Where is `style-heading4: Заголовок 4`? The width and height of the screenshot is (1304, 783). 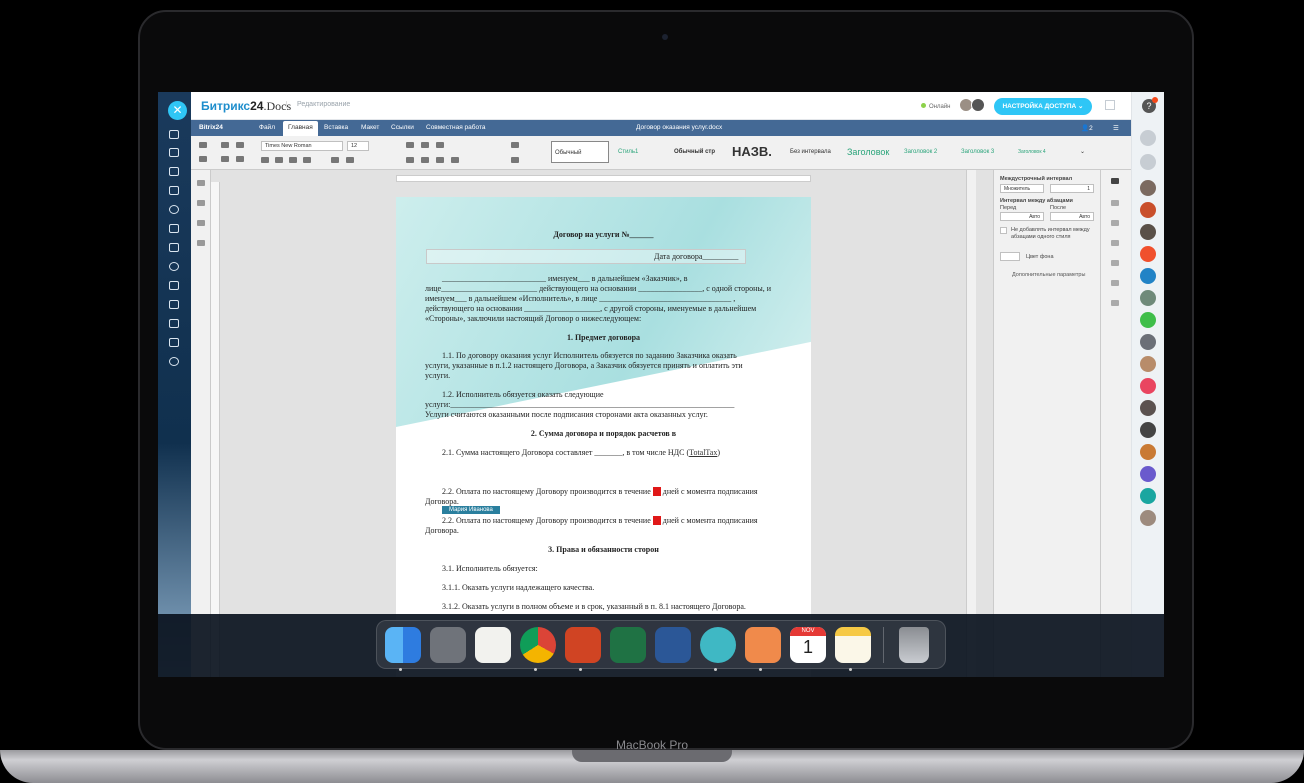 style-heading4: Заголовок 4 is located at coordinates (1042, 152).